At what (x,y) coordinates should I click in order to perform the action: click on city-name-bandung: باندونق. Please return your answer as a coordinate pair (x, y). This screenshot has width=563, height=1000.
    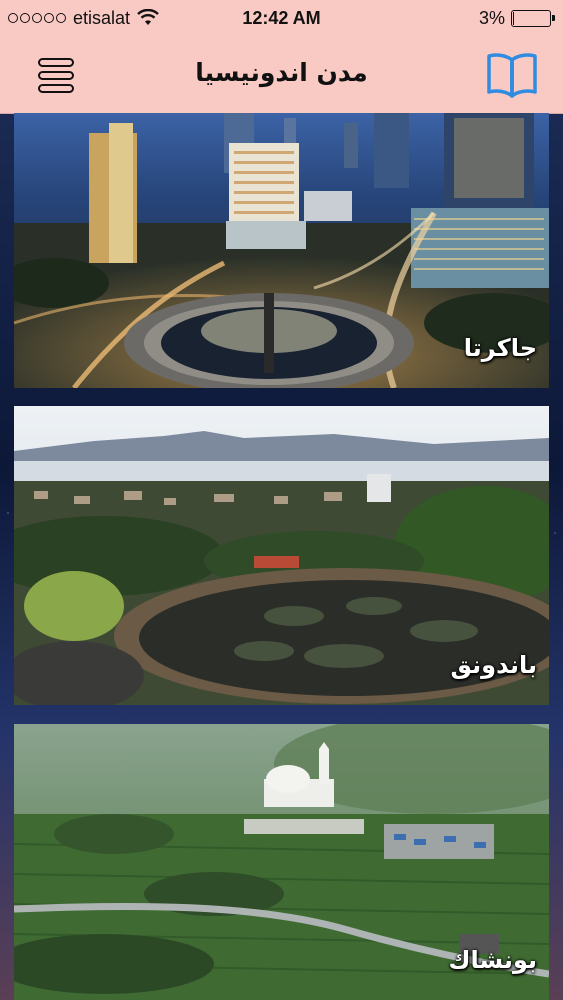
    Looking at the image, I should click on (493, 665).